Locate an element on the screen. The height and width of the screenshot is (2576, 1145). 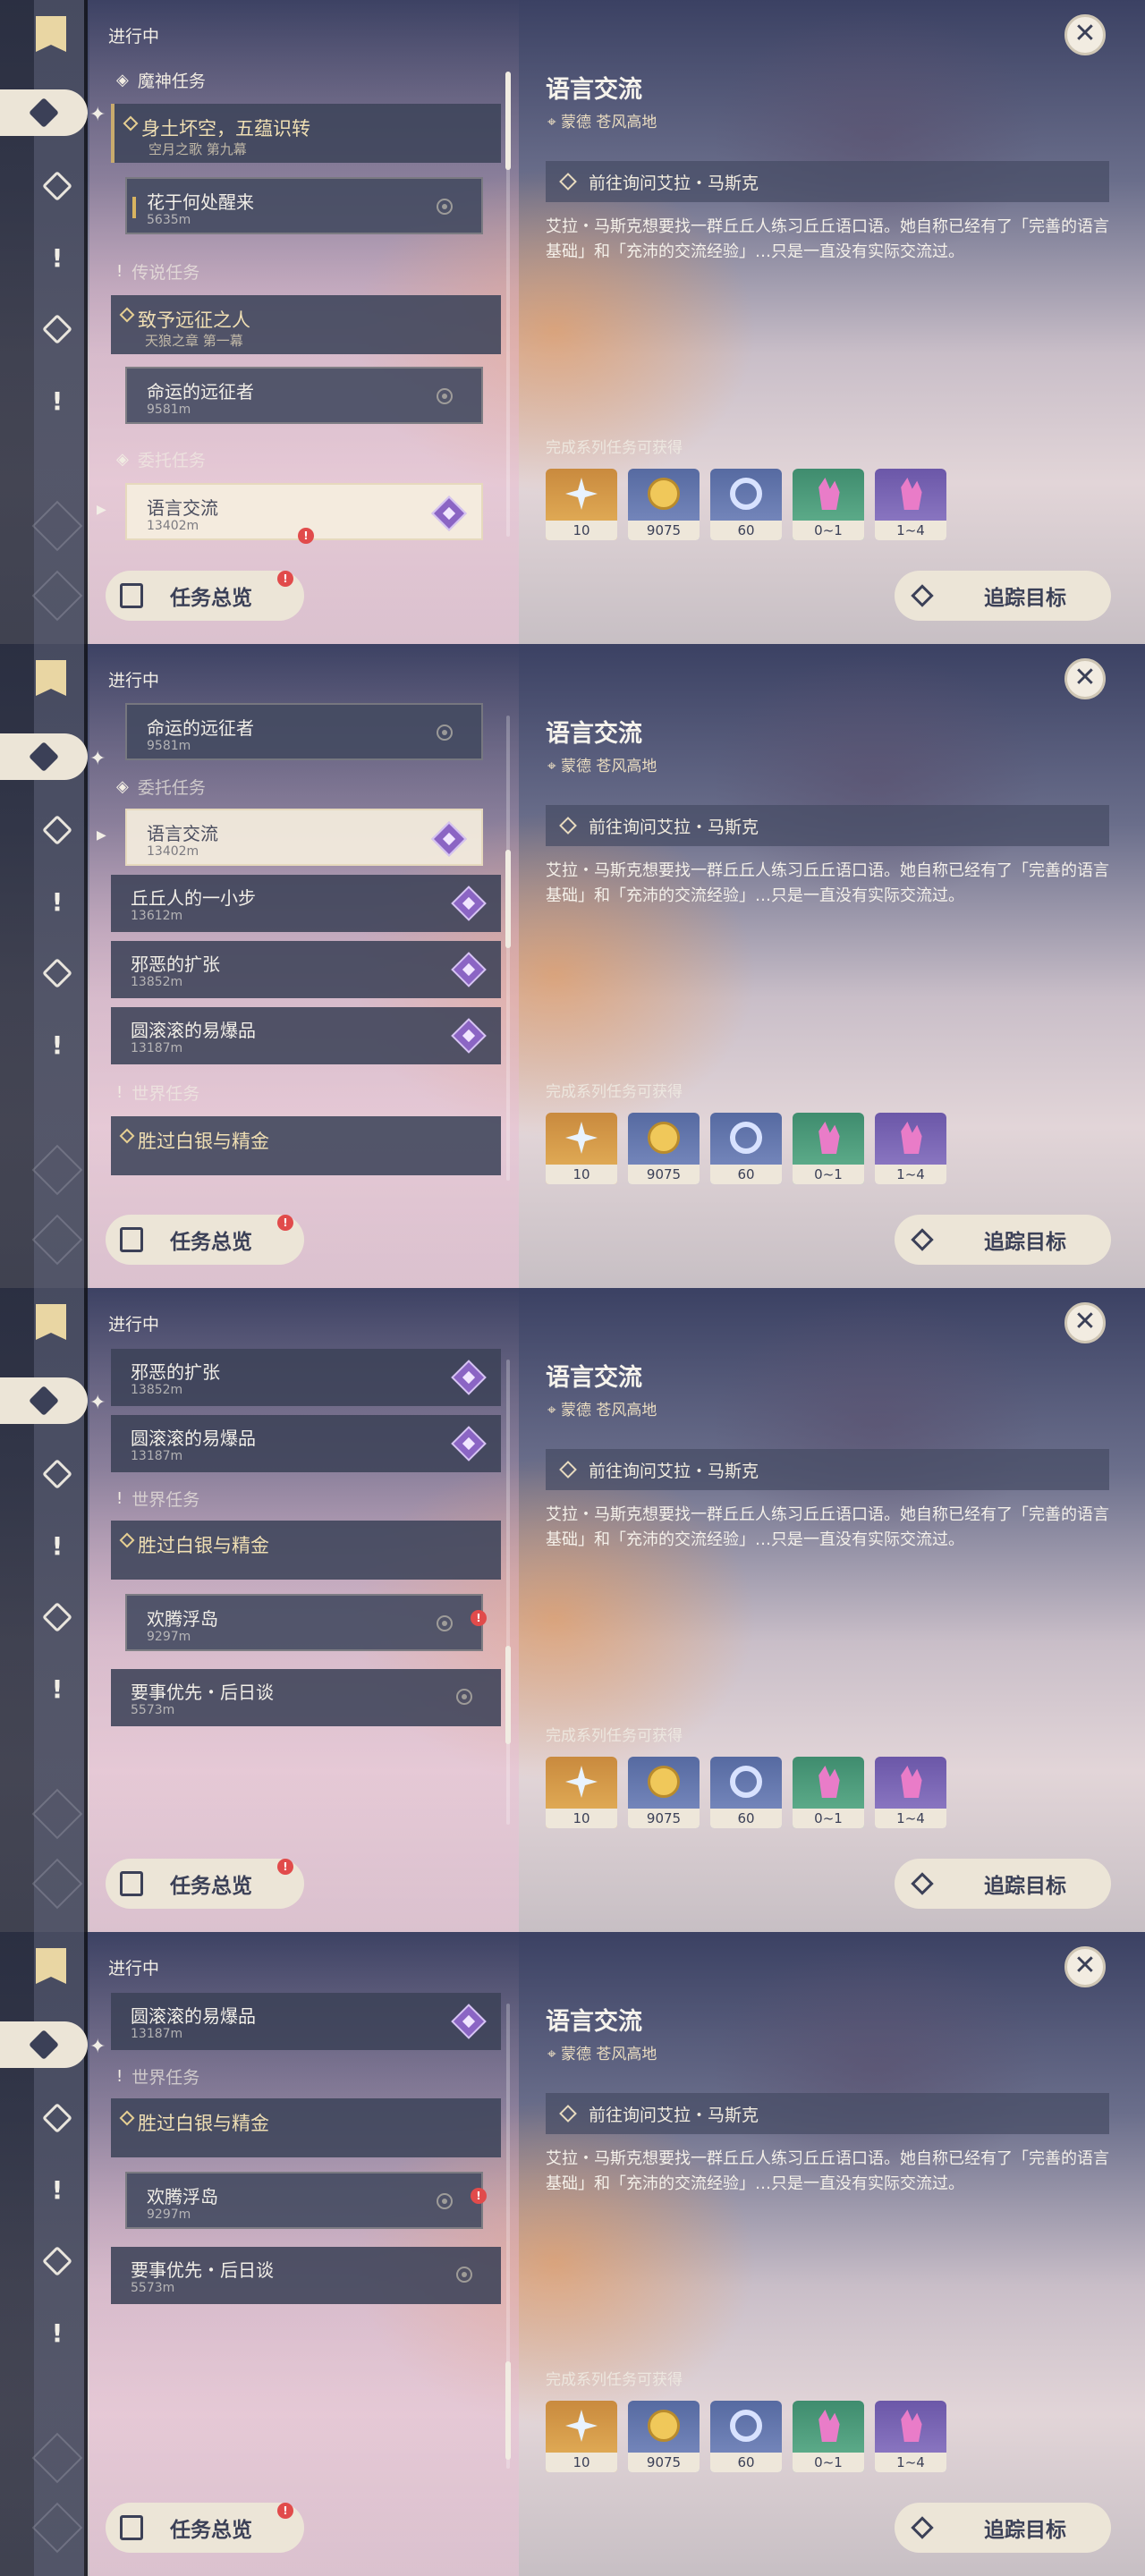
quest-step-item: 花于何处醒来 5635m is located at coordinates (304, 205).